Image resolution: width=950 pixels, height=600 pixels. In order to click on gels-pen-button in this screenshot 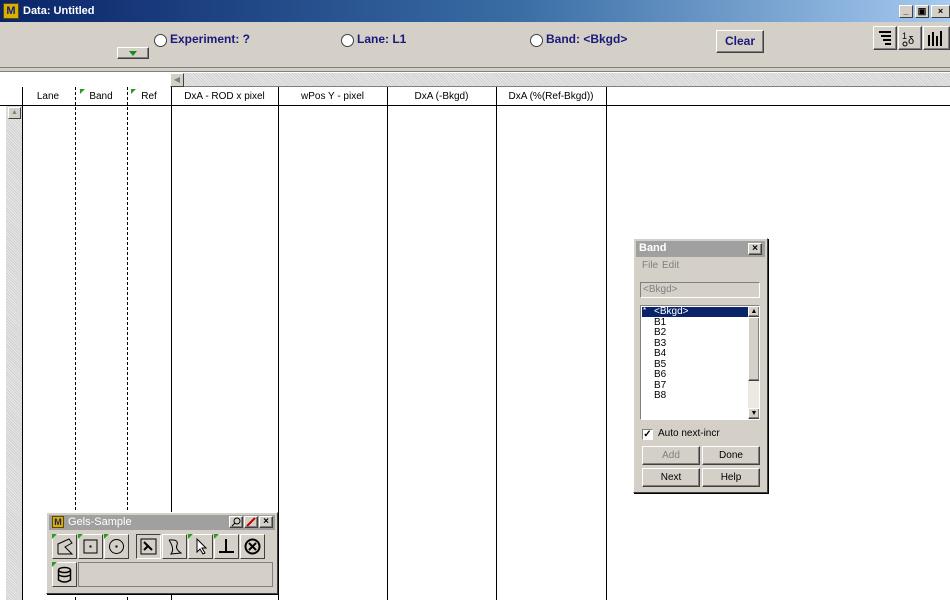, I will do `click(251, 522)`.